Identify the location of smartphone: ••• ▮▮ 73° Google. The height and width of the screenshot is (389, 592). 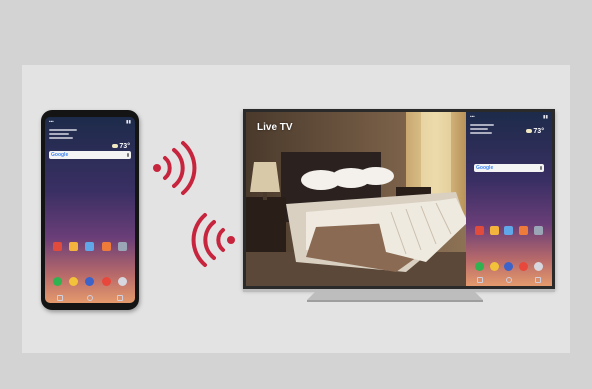
(90, 210).